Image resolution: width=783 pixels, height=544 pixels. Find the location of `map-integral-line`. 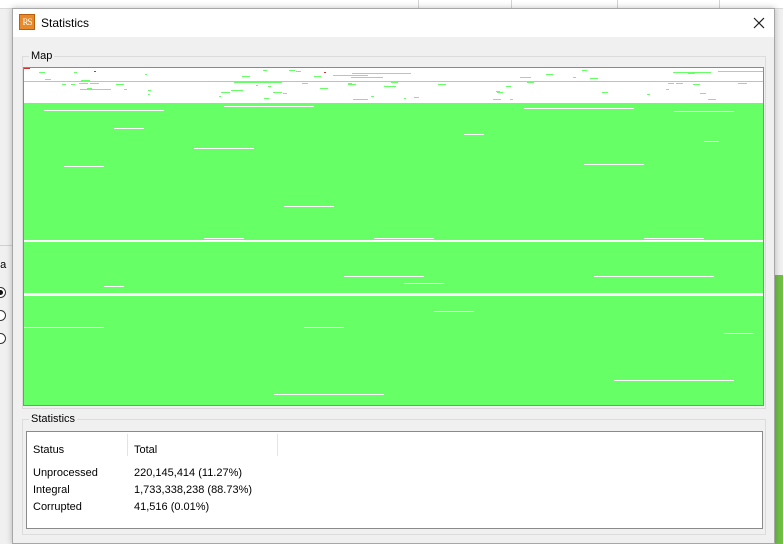

map-integral-line is located at coordinates (393, 81).